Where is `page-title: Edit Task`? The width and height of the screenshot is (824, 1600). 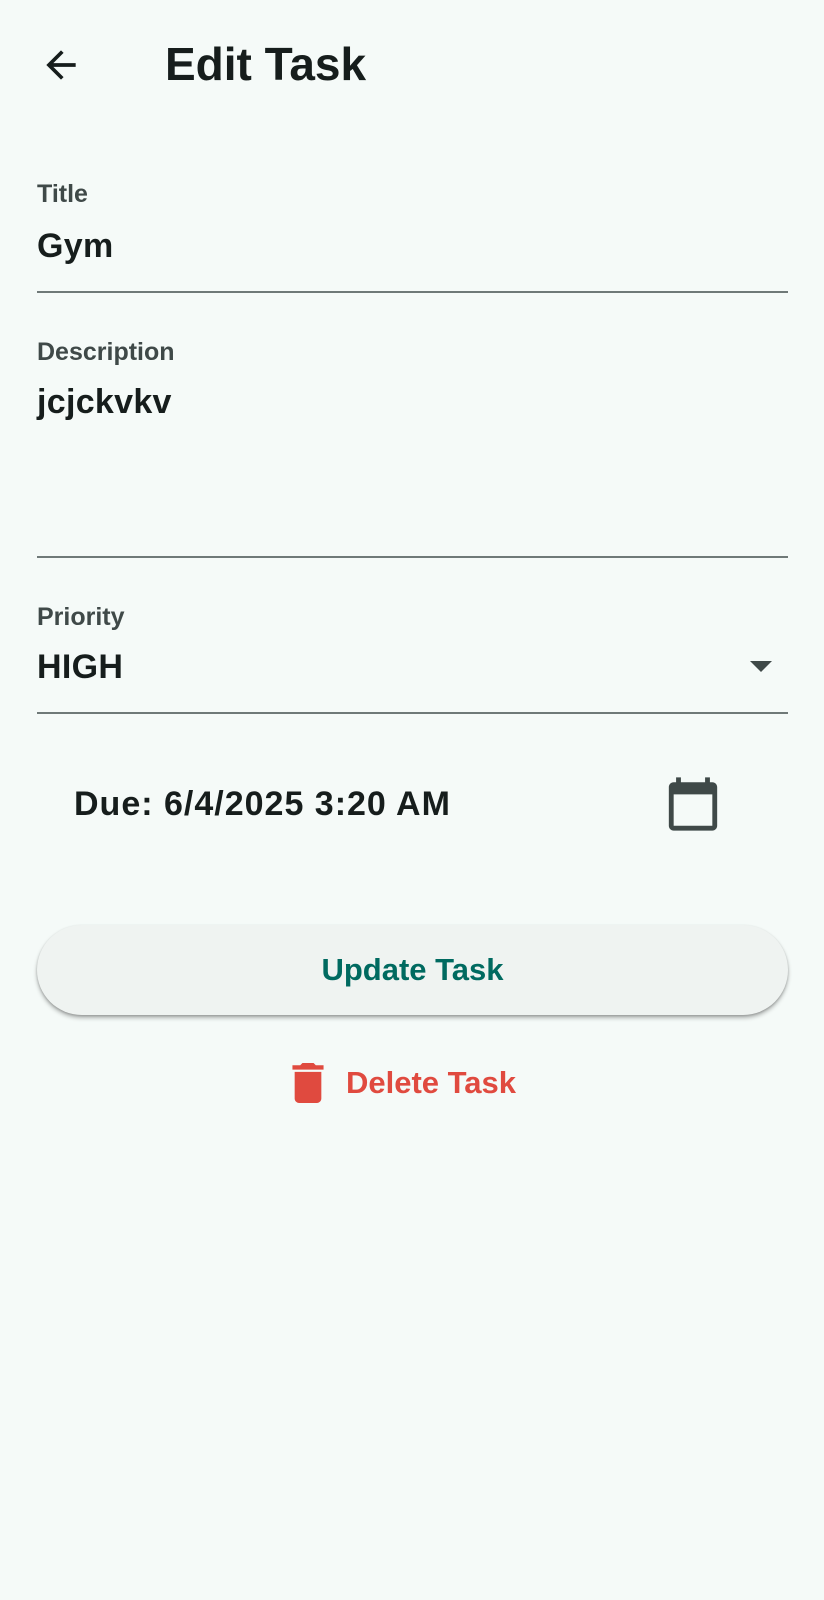 page-title: Edit Task is located at coordinates (266, 64).